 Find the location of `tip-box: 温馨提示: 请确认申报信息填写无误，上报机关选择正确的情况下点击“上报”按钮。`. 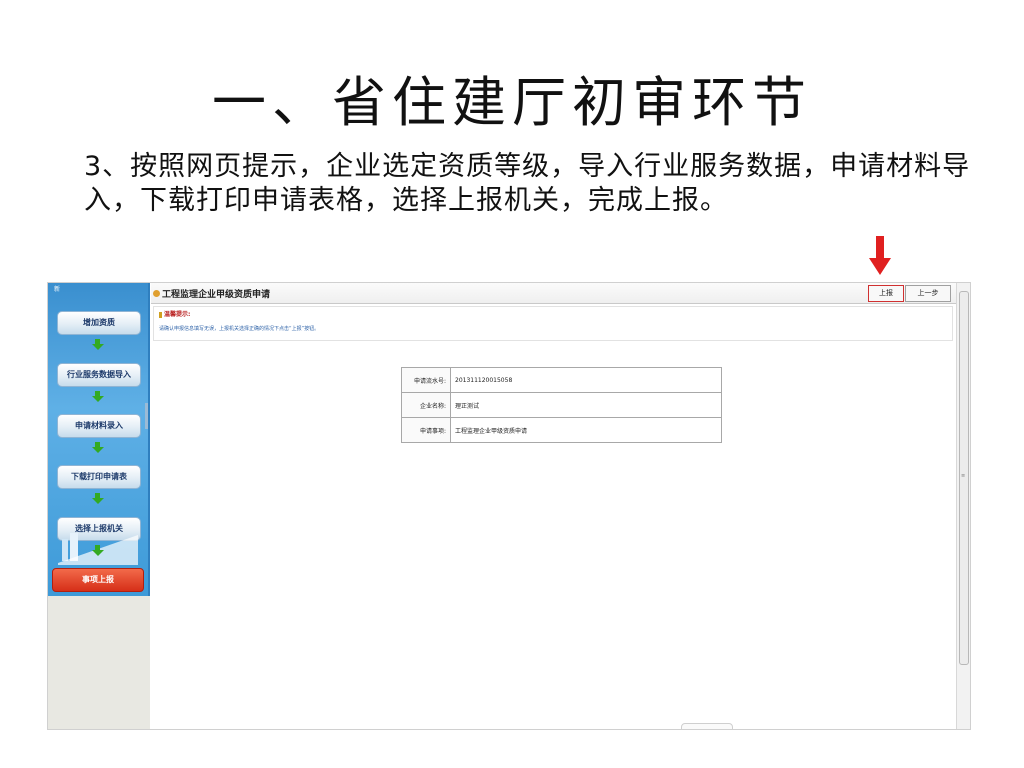

tip-box: 温馨提示: 请确认申报信息填写无误，上报机关选择正确的情况下点击“上报”按钮。 is located at coordinates (553, 323).